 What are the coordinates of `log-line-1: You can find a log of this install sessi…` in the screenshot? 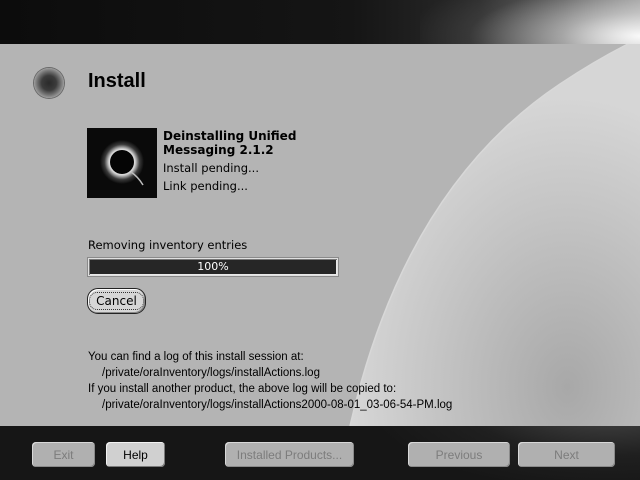 It's located at (196, 357).